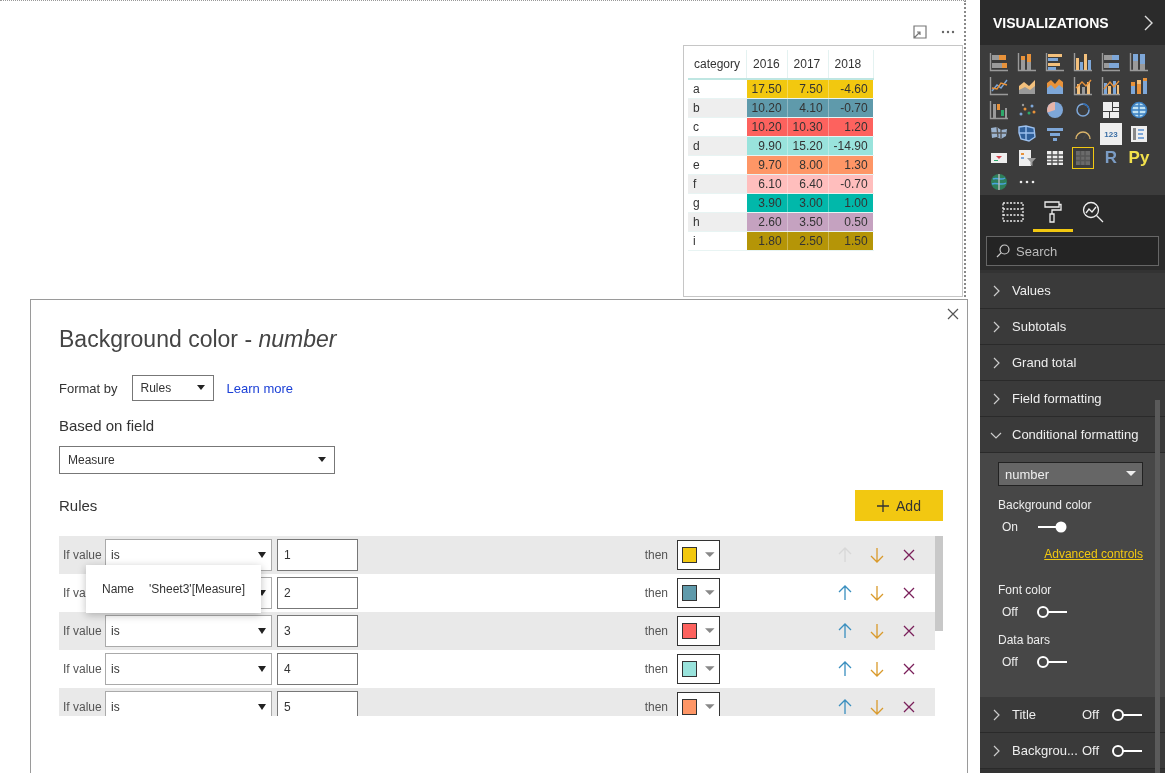  Describe the element at coordinates (1111, 62) in the screenshot. I see `full-bar-chart-icon` at that location.